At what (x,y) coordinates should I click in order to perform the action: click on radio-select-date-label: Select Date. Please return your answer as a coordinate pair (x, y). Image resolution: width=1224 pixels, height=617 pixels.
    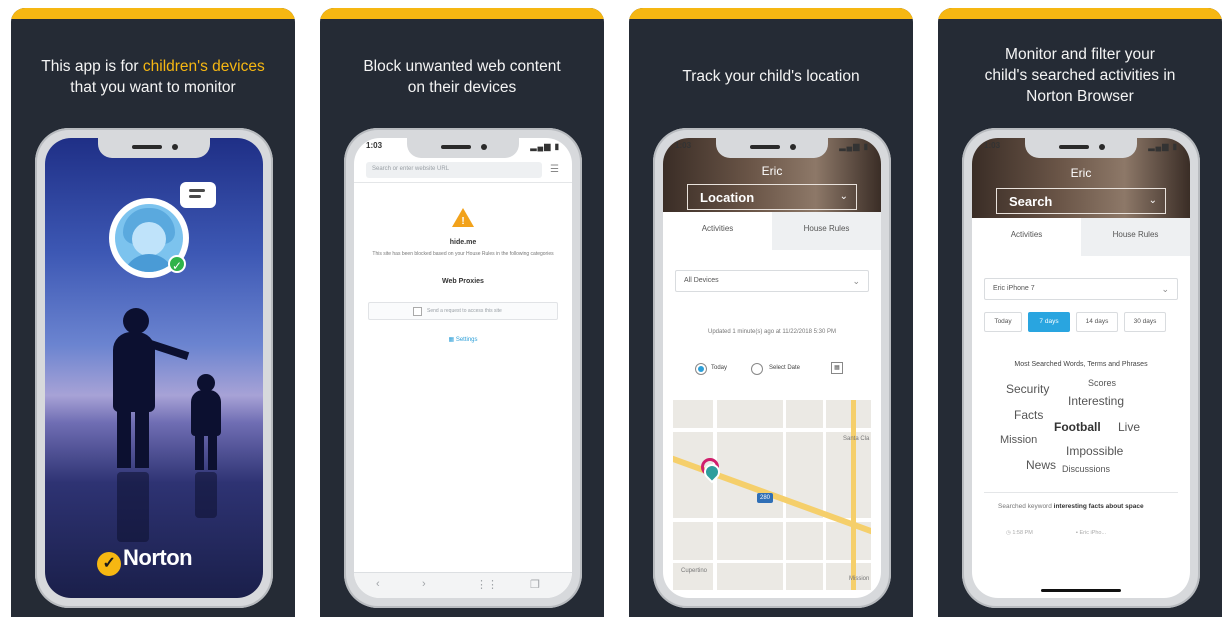
    Looking at the image, I should click on (785, 368).